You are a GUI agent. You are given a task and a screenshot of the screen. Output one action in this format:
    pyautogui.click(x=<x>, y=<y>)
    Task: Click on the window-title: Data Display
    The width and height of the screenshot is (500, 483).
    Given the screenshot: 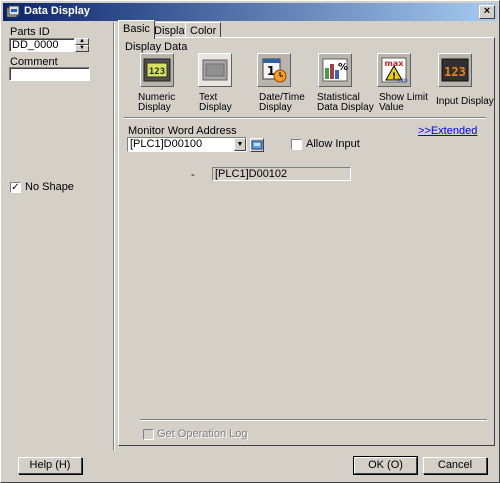 What is the action you would take?
    pyautogui.click(x=57, y=11)
    